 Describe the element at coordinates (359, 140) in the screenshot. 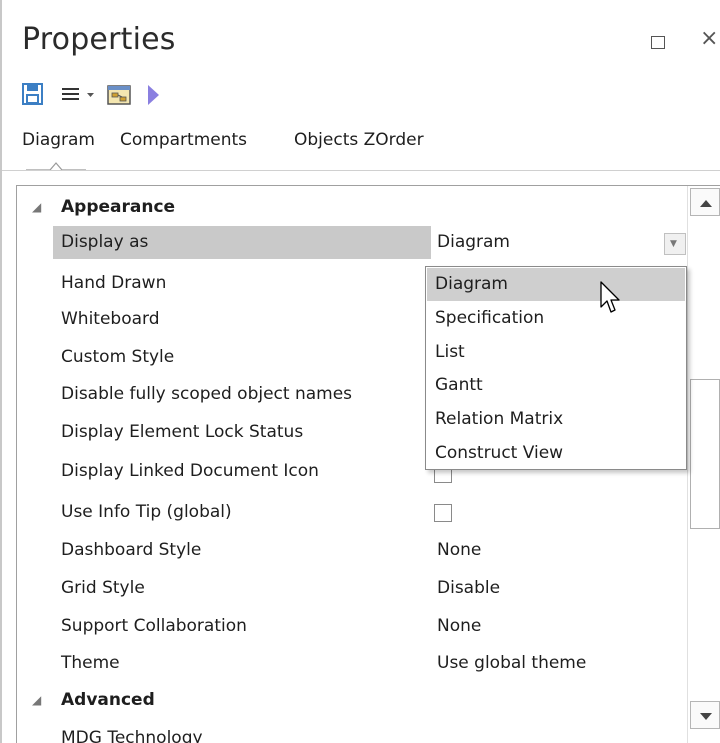

I see `tab-objects-zorder: Objects ZOrder` at that location.